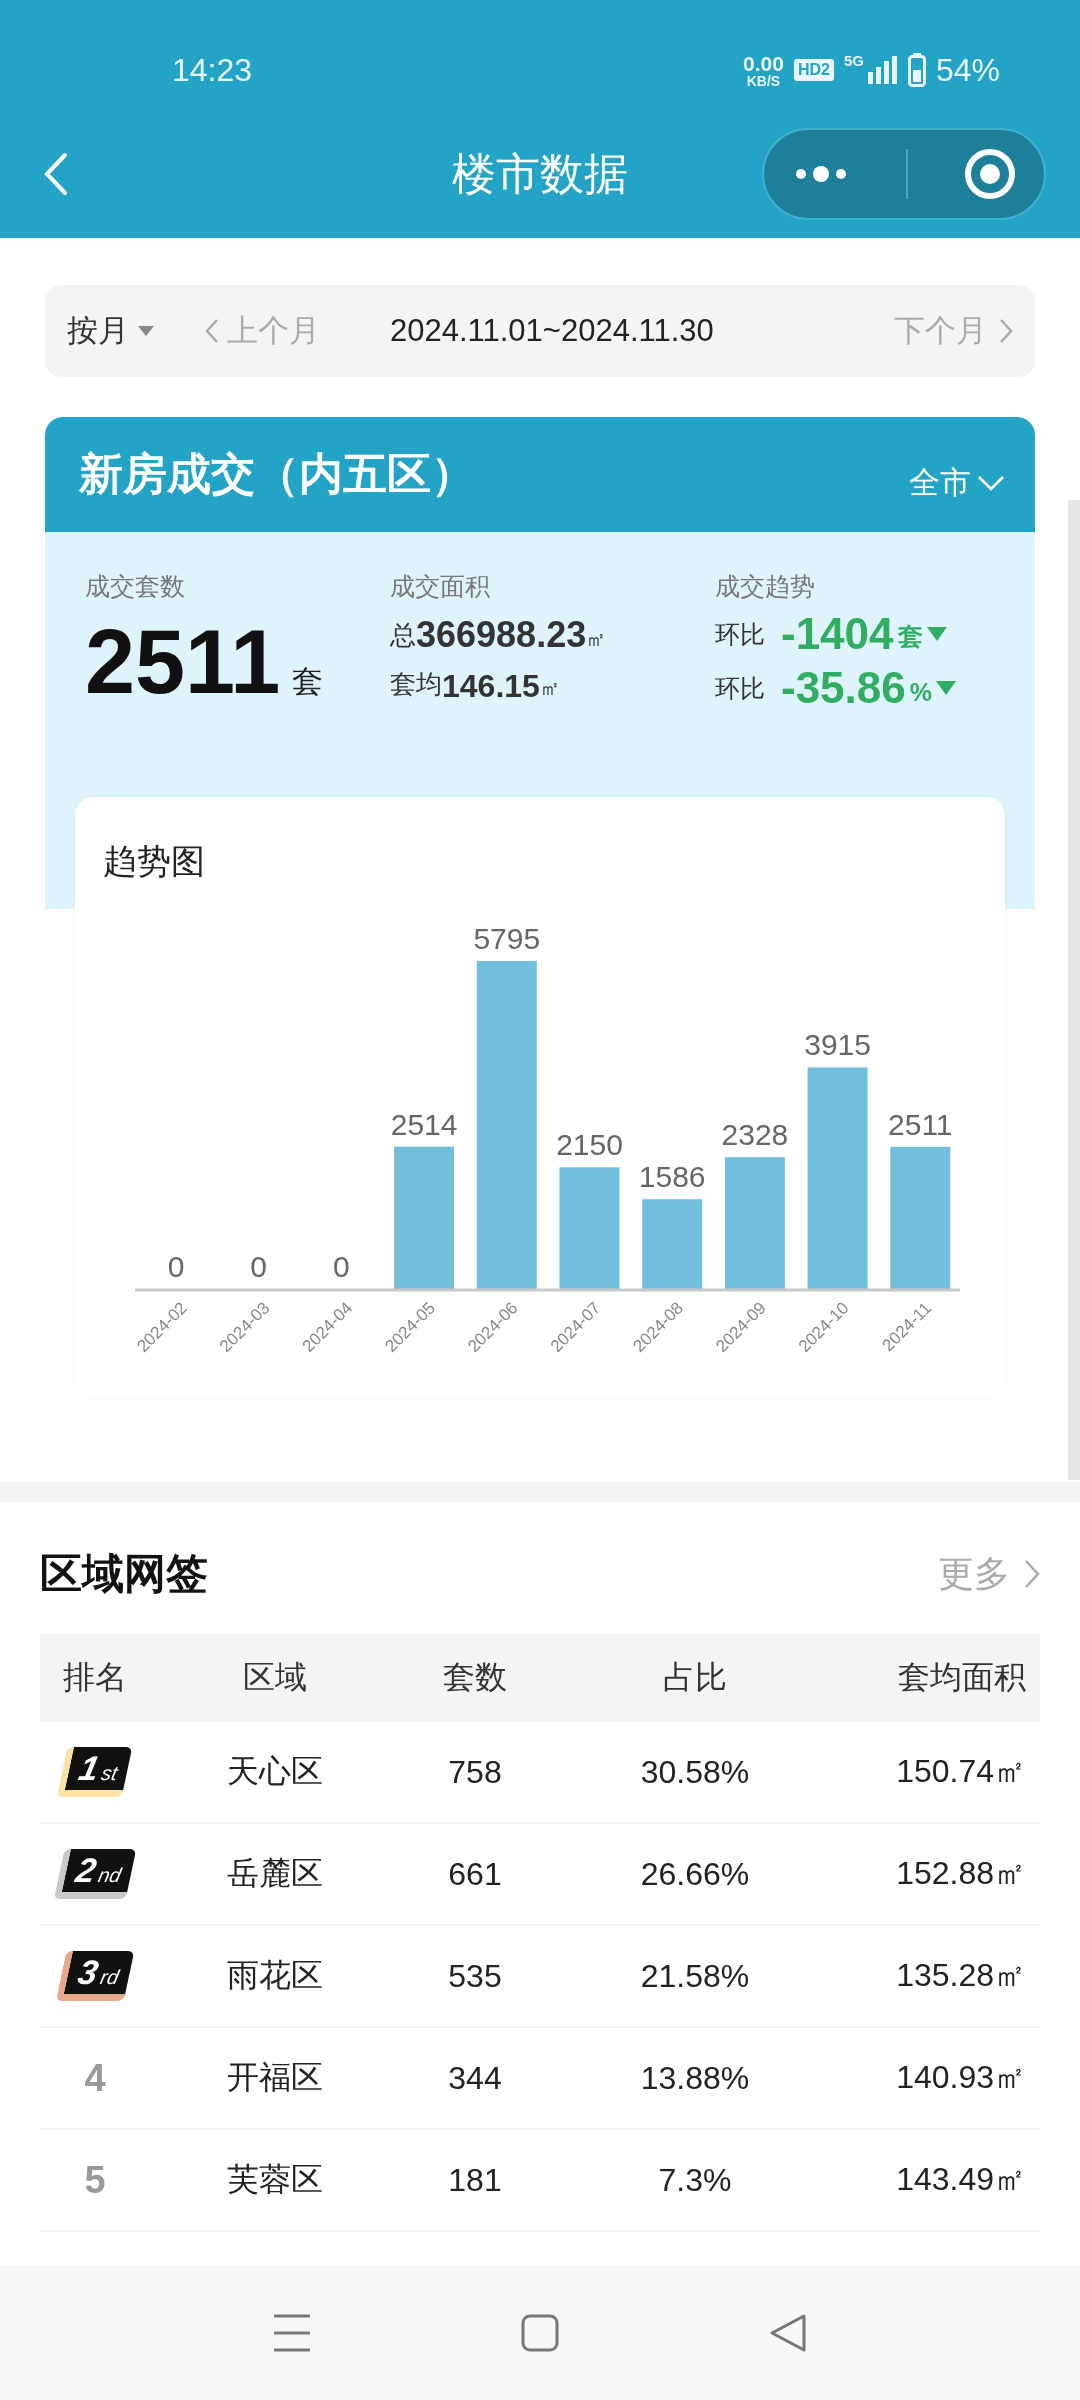 The height and width of the screenshot is (2400, 1080). What do you see at coordinates (403, 635) in the screenshot?
I see `area-prefix: 总` at bounding box center [403, 635].